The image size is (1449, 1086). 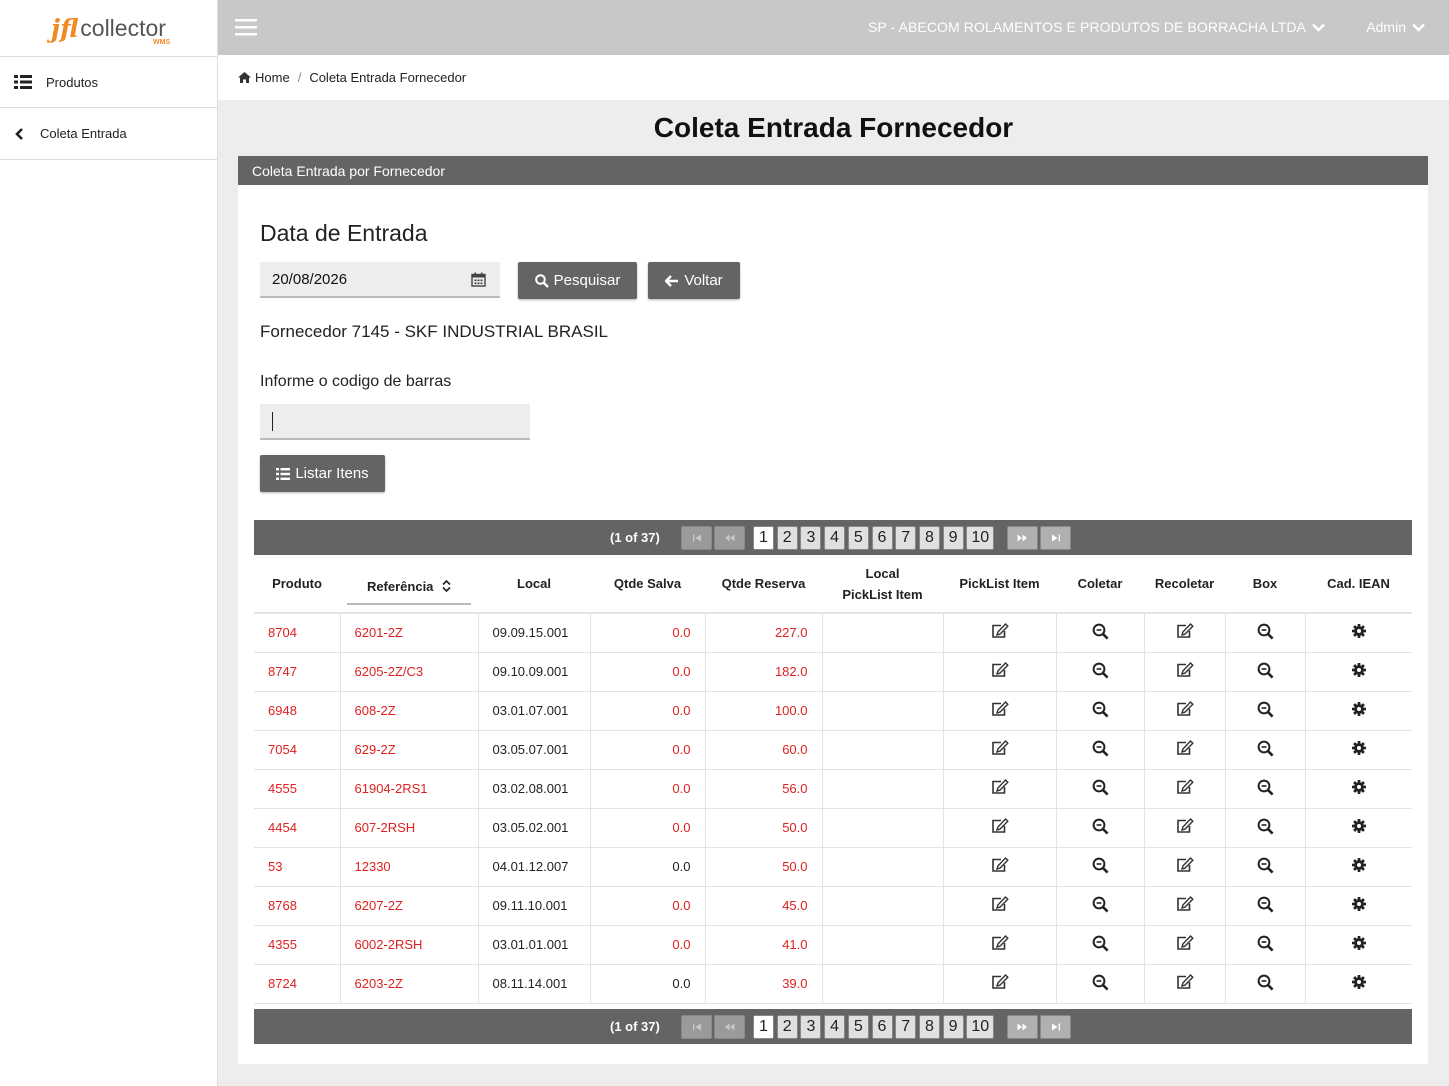 What do you see at coordinates (833, 633) in the screenshot?
I see `table-row: 8704 6201-2Z 09.09.15.001 0.0 227.0` at bounding box center [833, 633].